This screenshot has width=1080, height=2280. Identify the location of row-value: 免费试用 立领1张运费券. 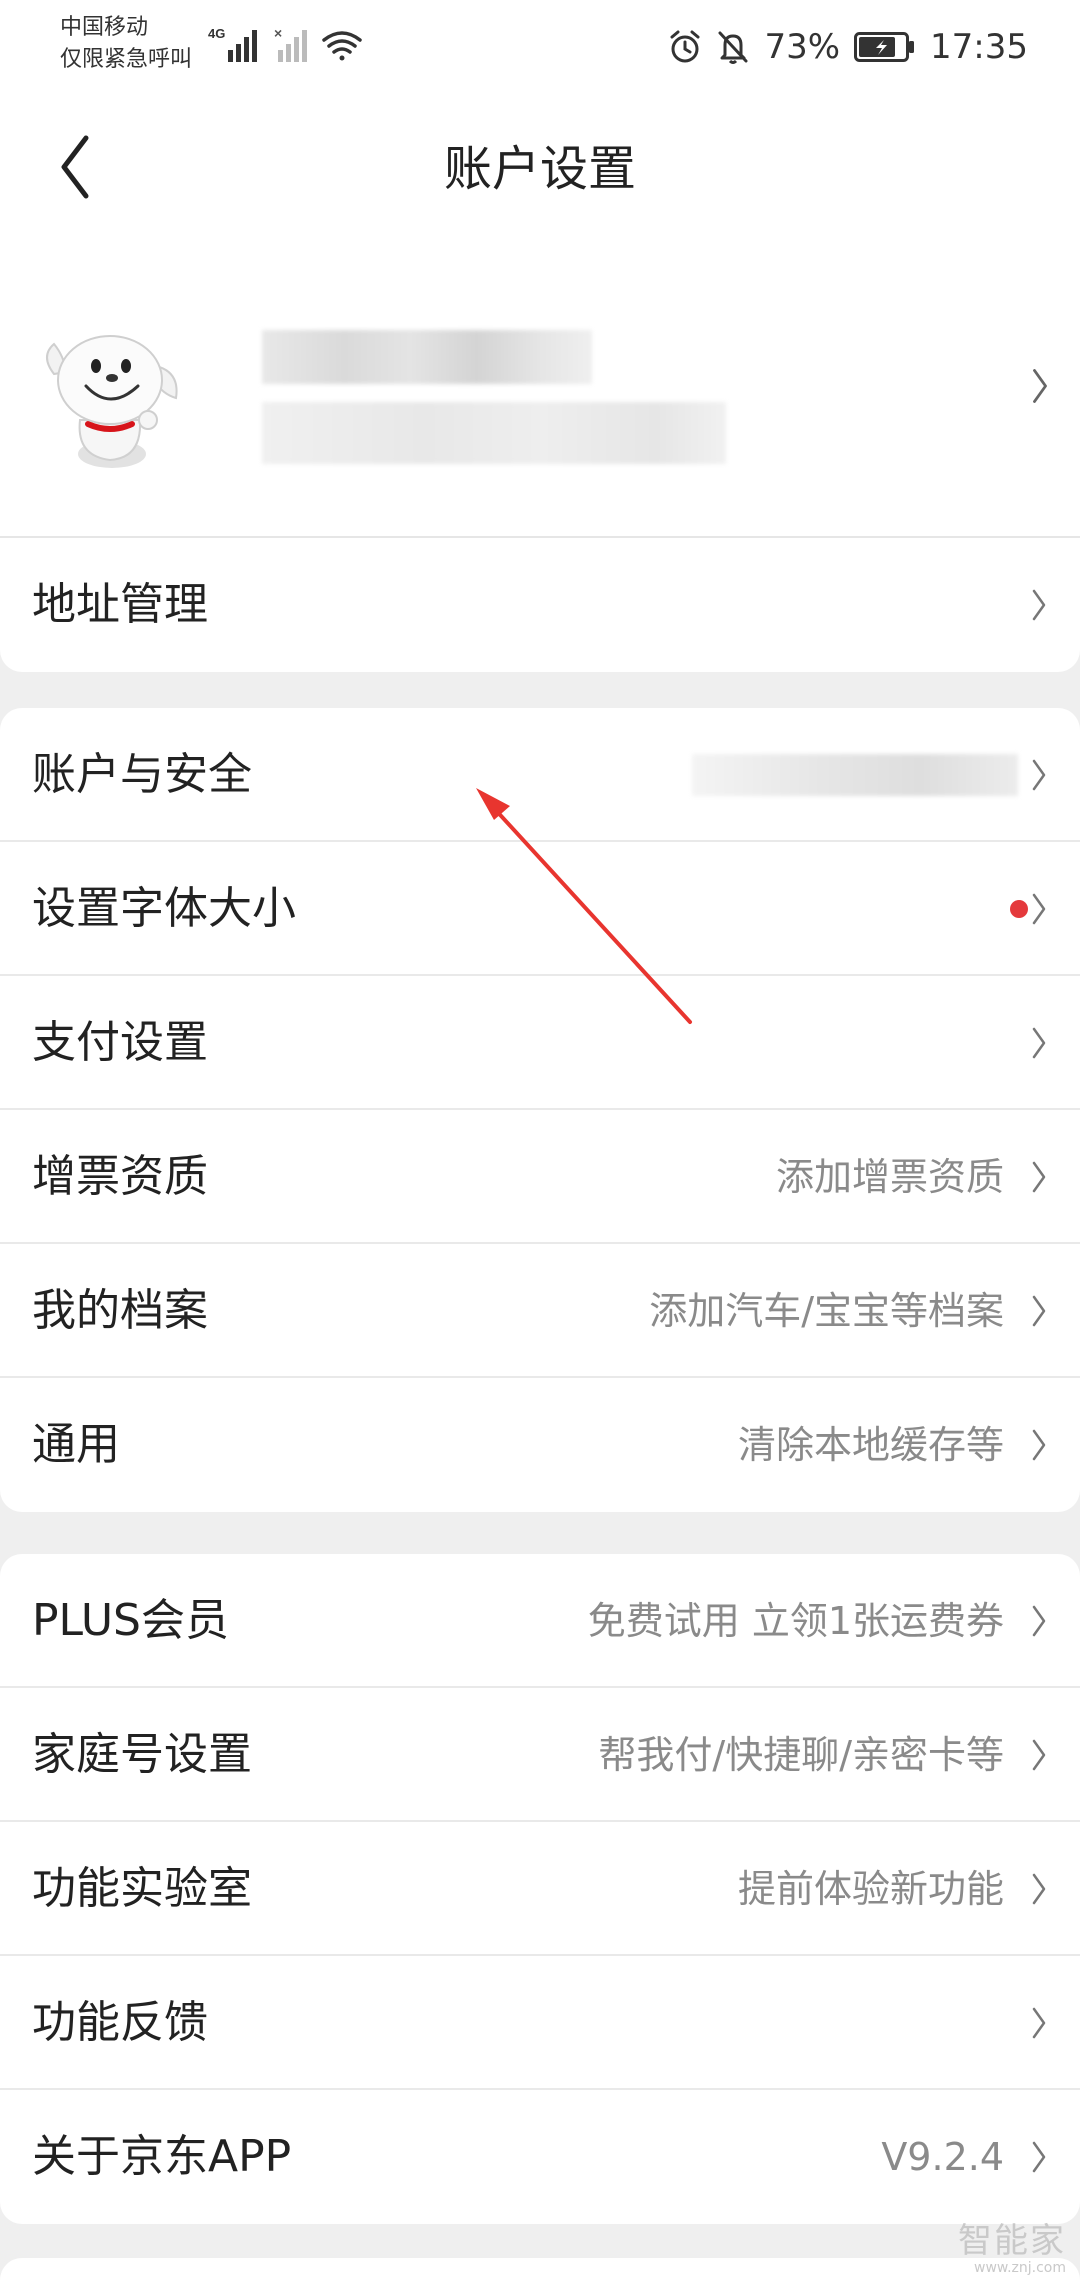
(795, 1621).